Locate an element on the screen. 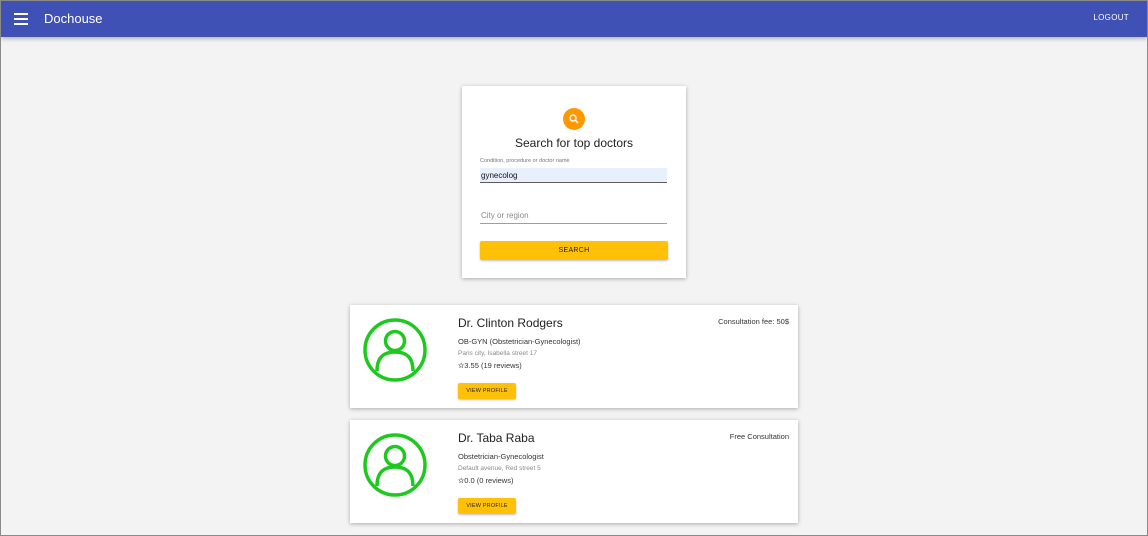 The image size is (1148, 536). app-title: Dochouse is located at coordinates (73, 18).